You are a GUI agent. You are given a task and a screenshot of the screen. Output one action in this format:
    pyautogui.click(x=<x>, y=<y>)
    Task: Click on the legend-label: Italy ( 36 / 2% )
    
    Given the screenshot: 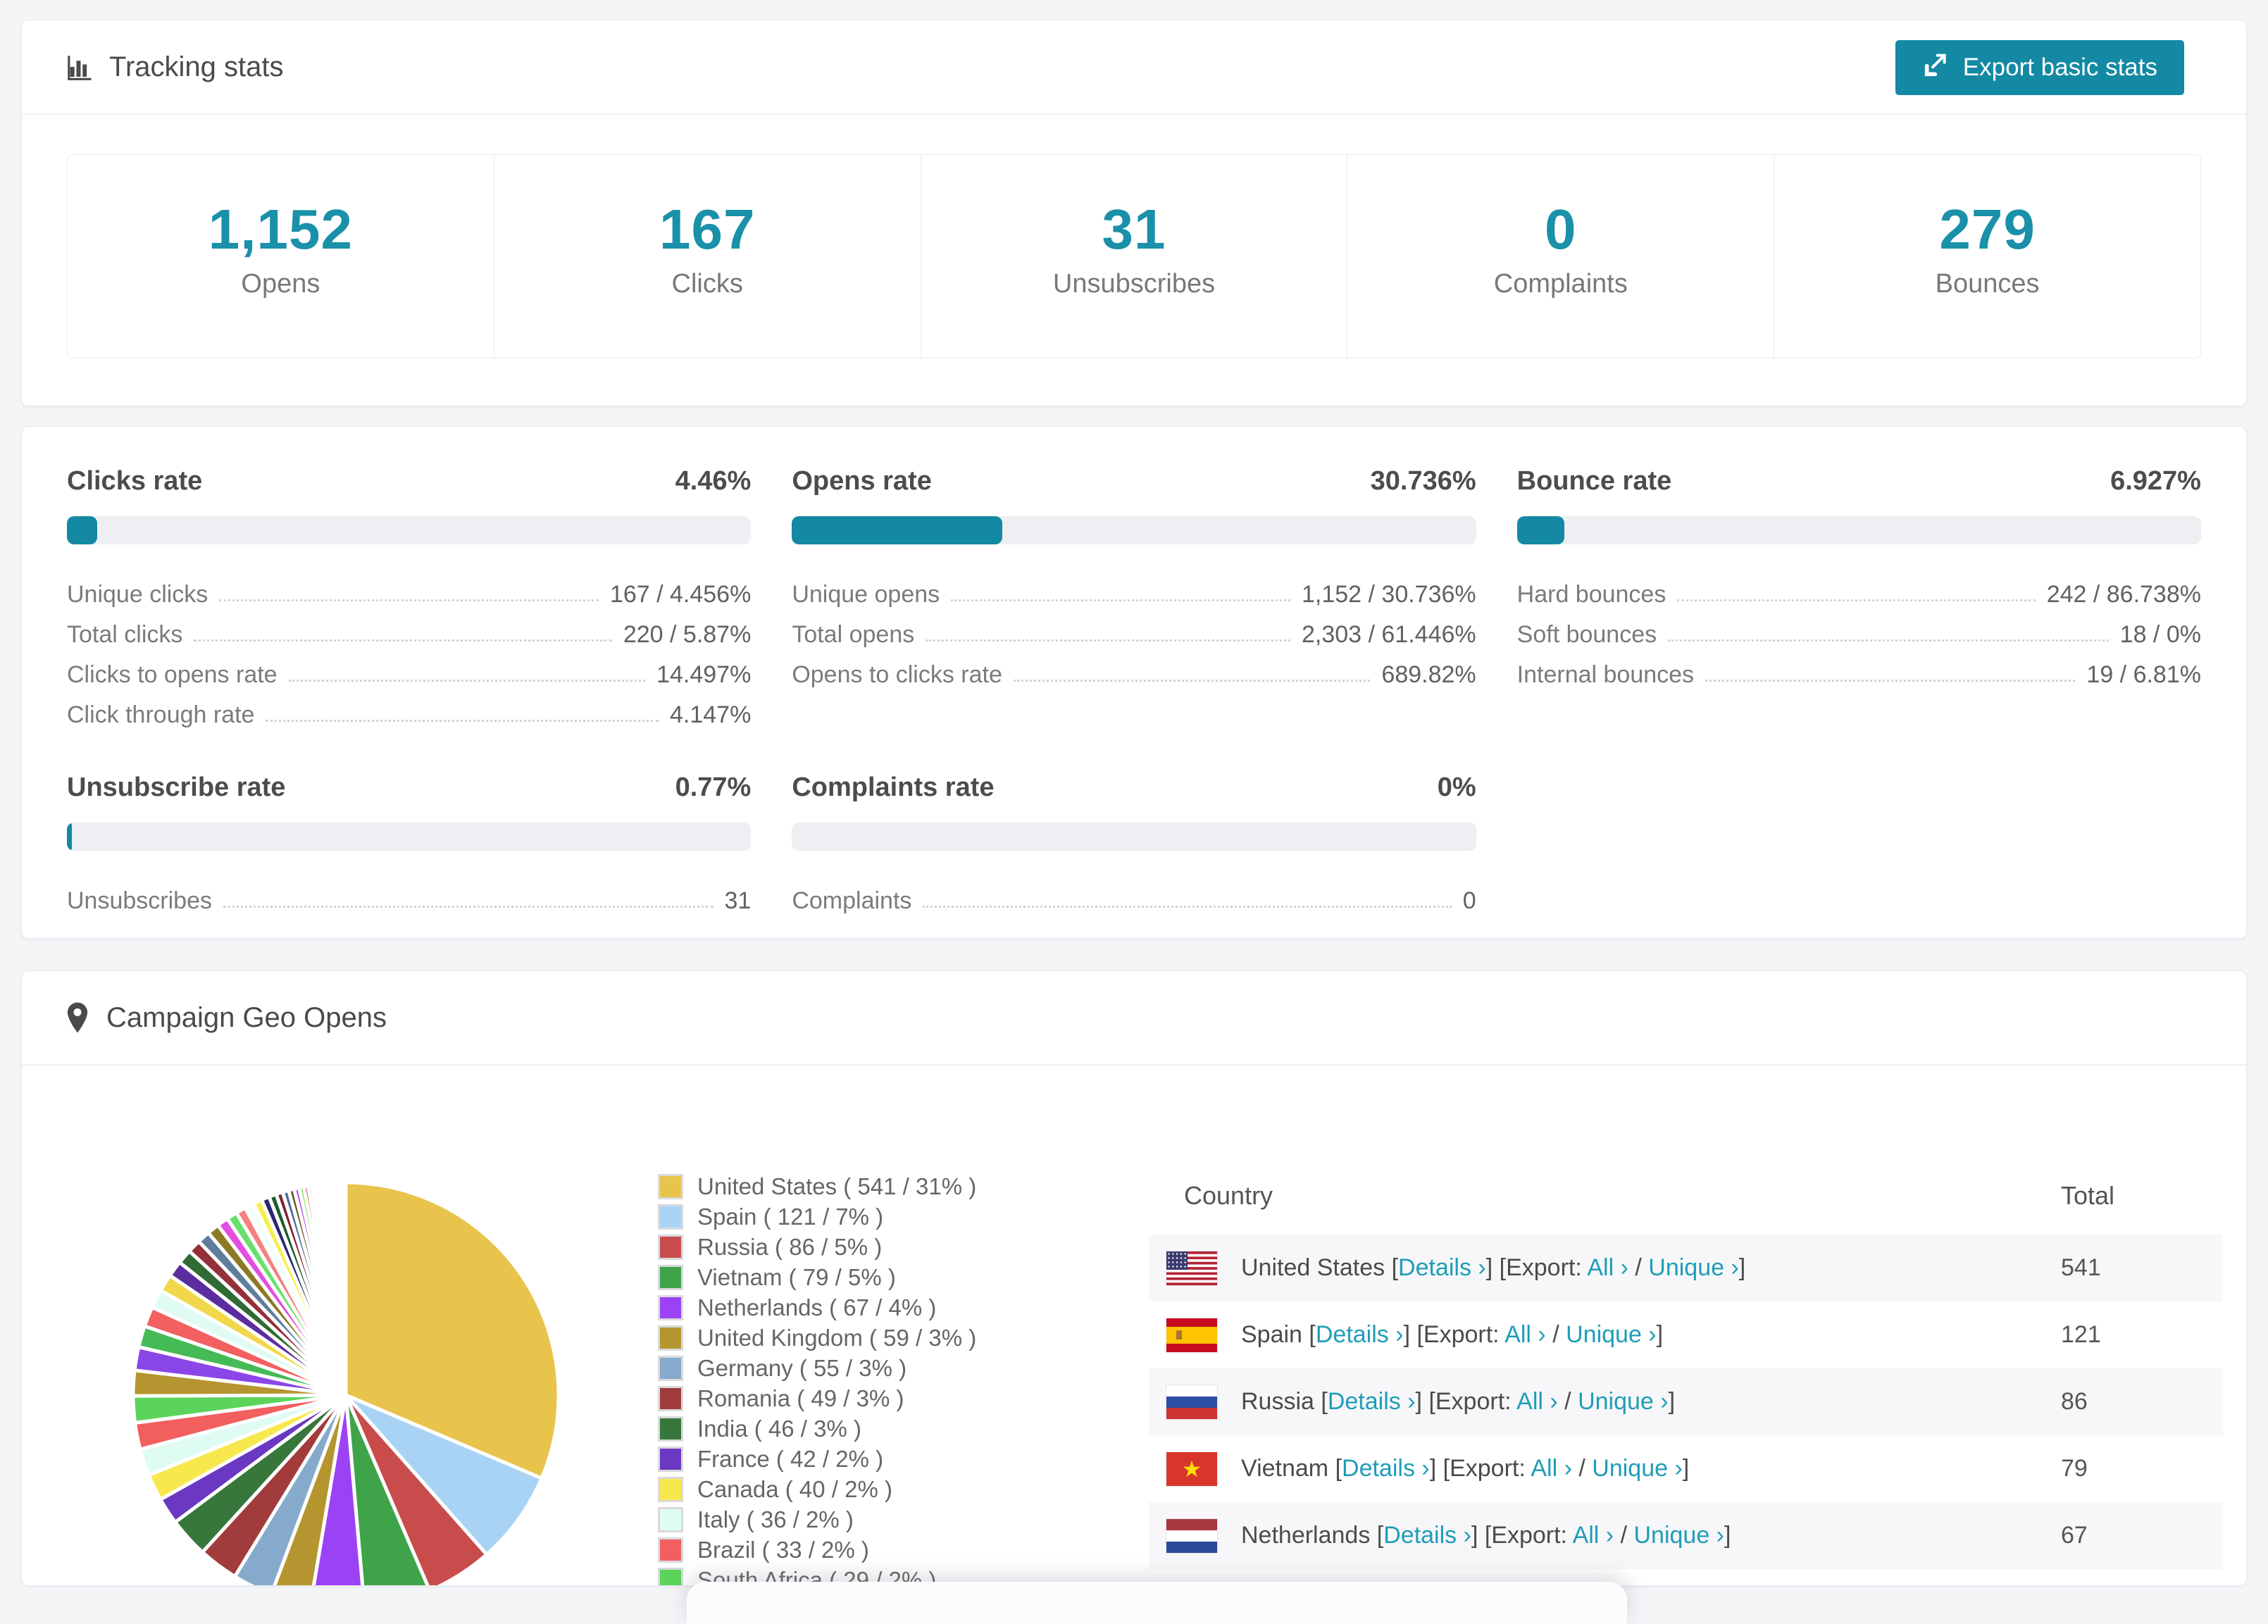 What is the action you would take?
    pyautogui.click(x=775, y=1519)
    